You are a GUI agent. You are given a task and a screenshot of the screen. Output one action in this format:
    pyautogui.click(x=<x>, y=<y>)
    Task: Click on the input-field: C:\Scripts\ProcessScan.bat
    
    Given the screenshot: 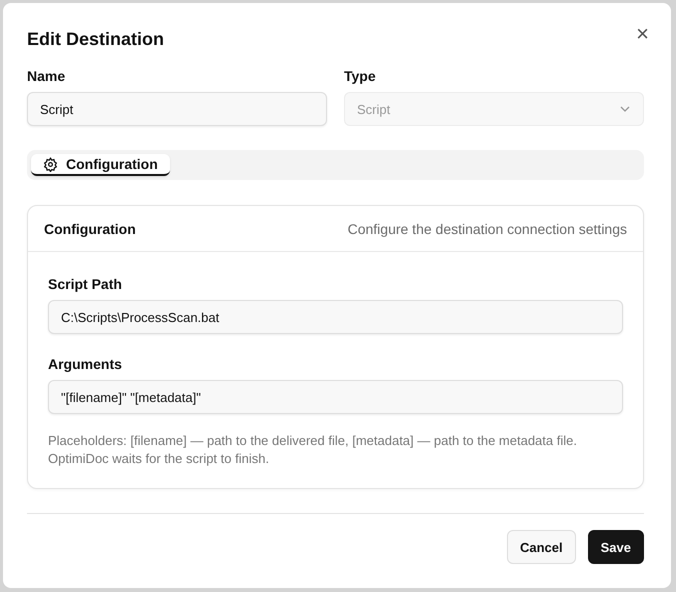 What is the action you would take?
    pyautogui.click(x=335, y=317)
    